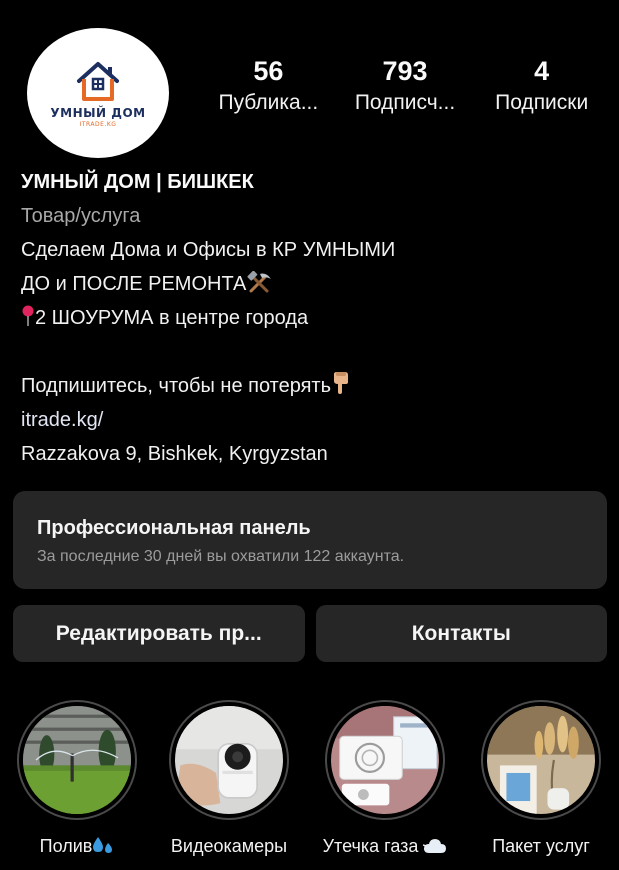 This screenshot has width=619, height=870. Describe the element at coordinates (313, 420) in the screenshot. I see `bio-website-link: itrade.kg/` at that location.